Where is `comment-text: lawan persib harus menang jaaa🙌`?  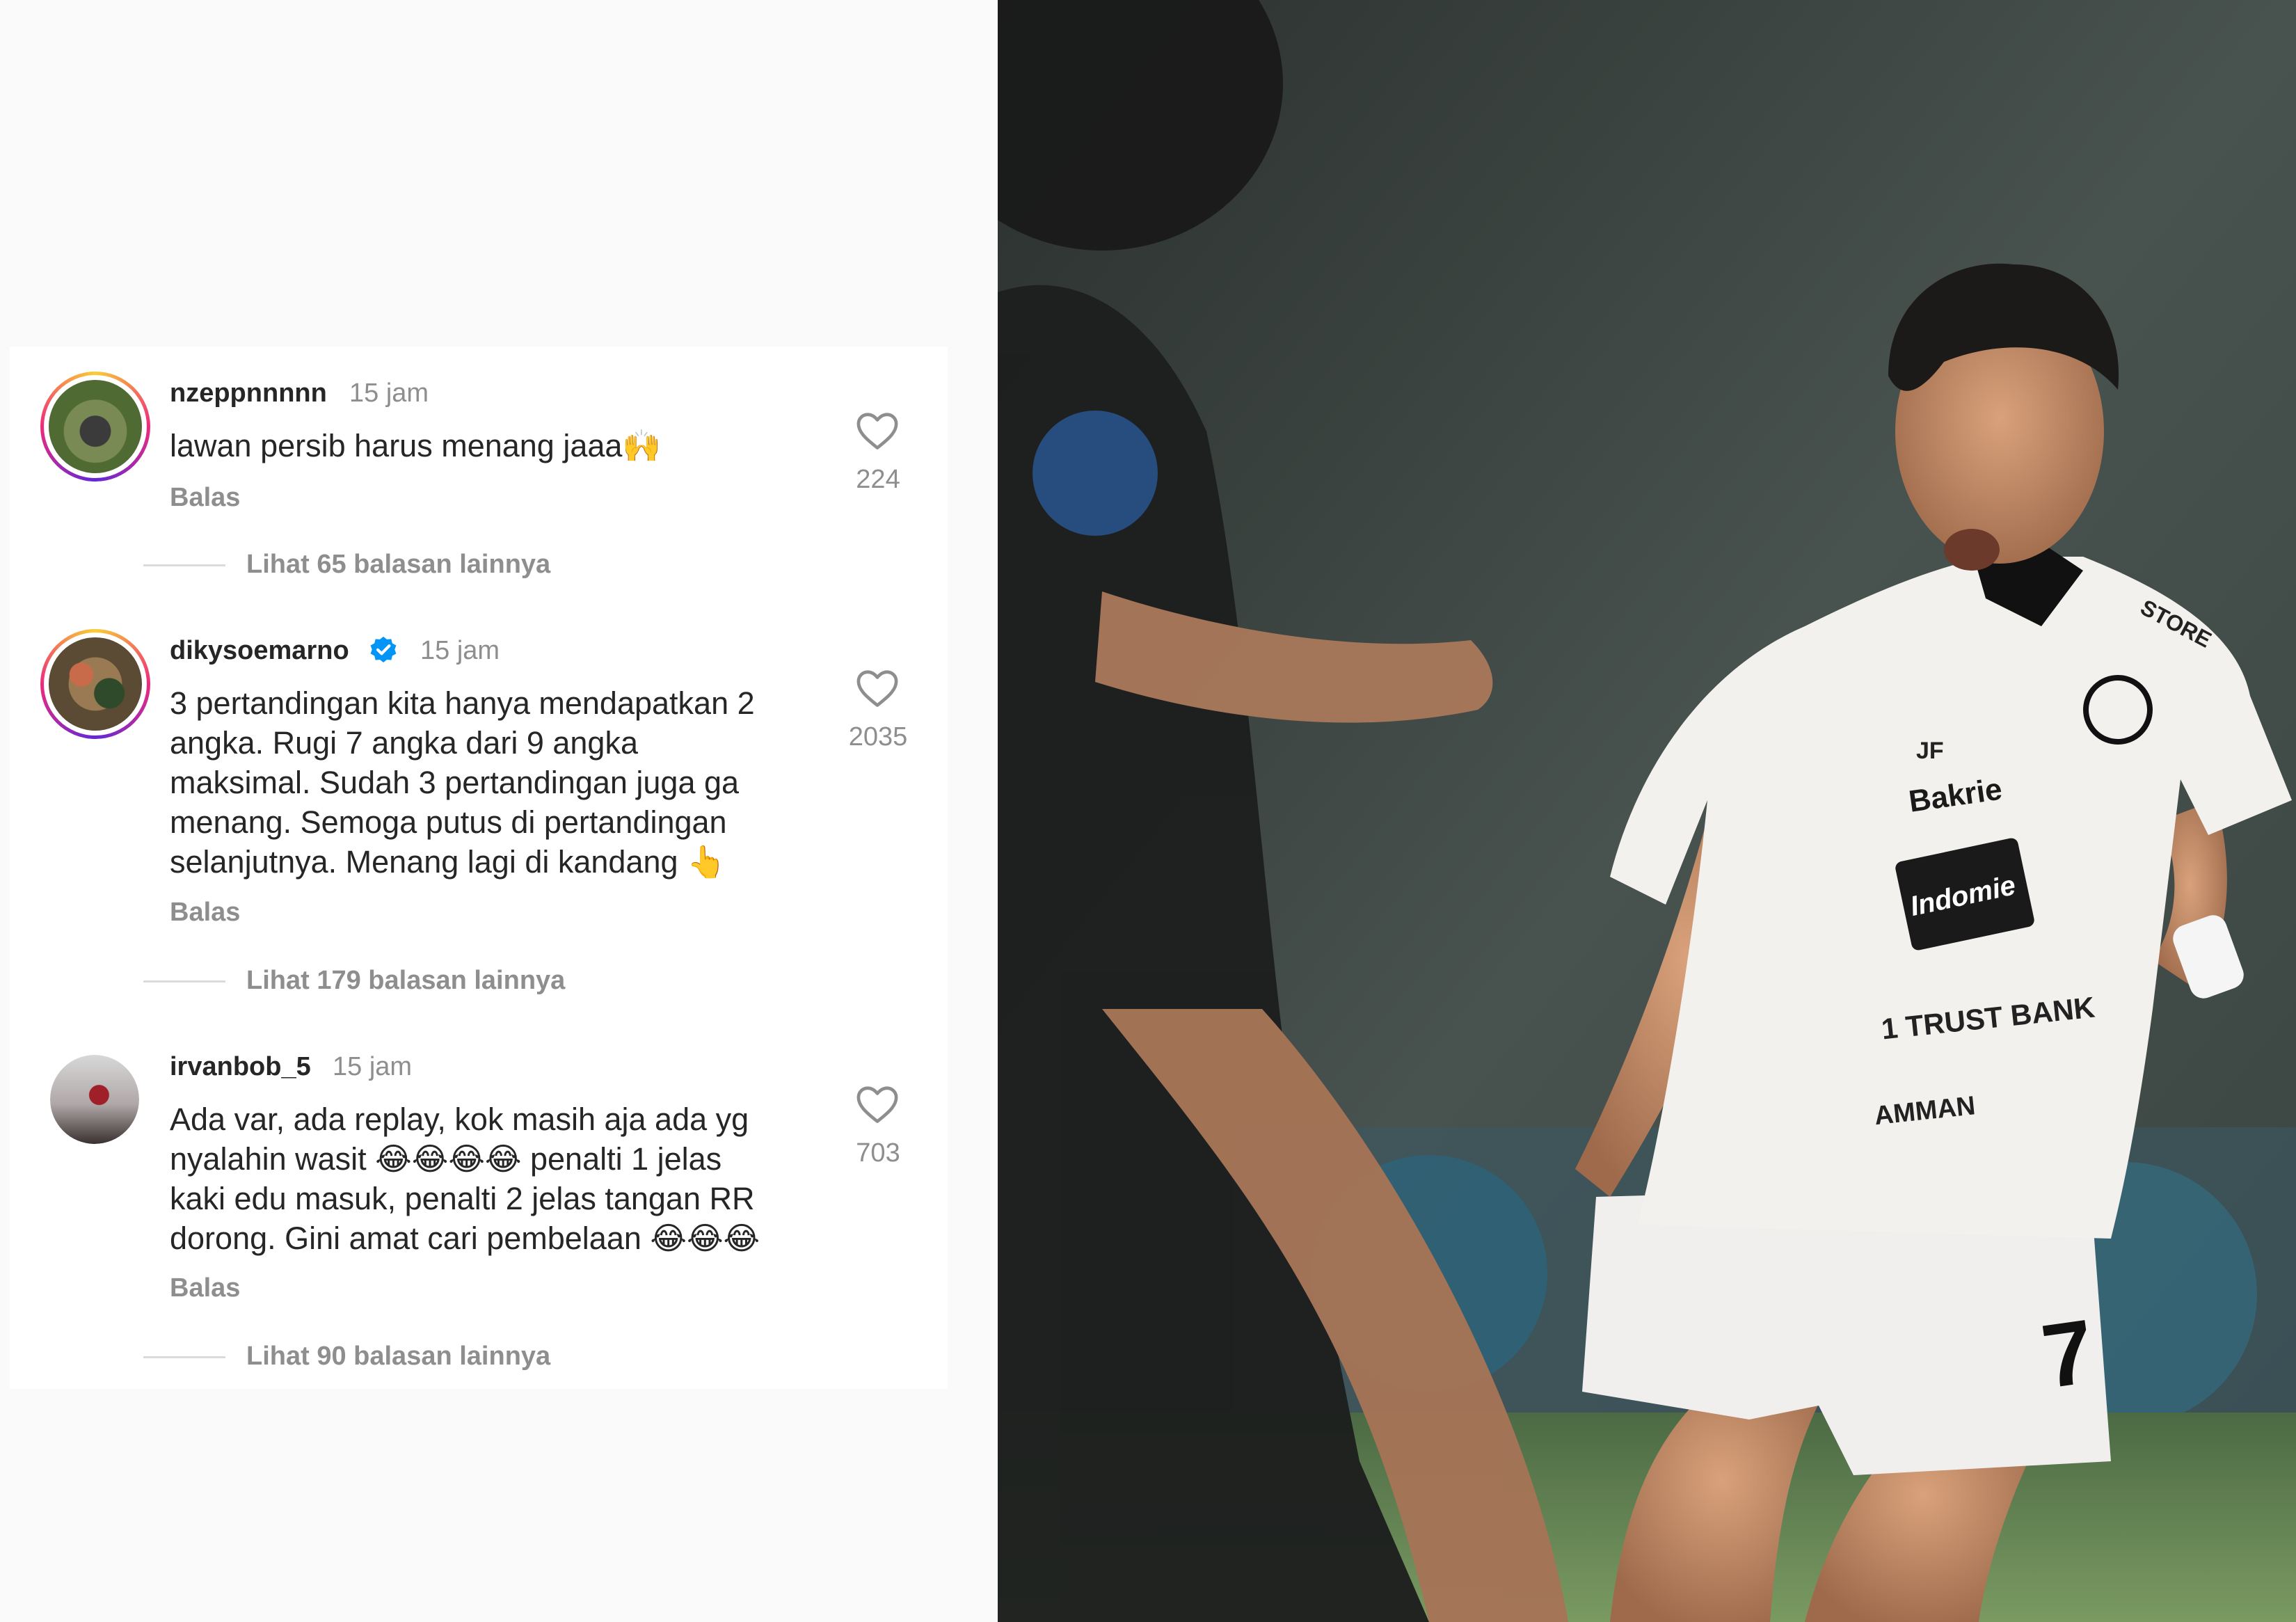 comment-text: lawan persib harus menang jaaa🙌 is located at coordinates (416, 446).